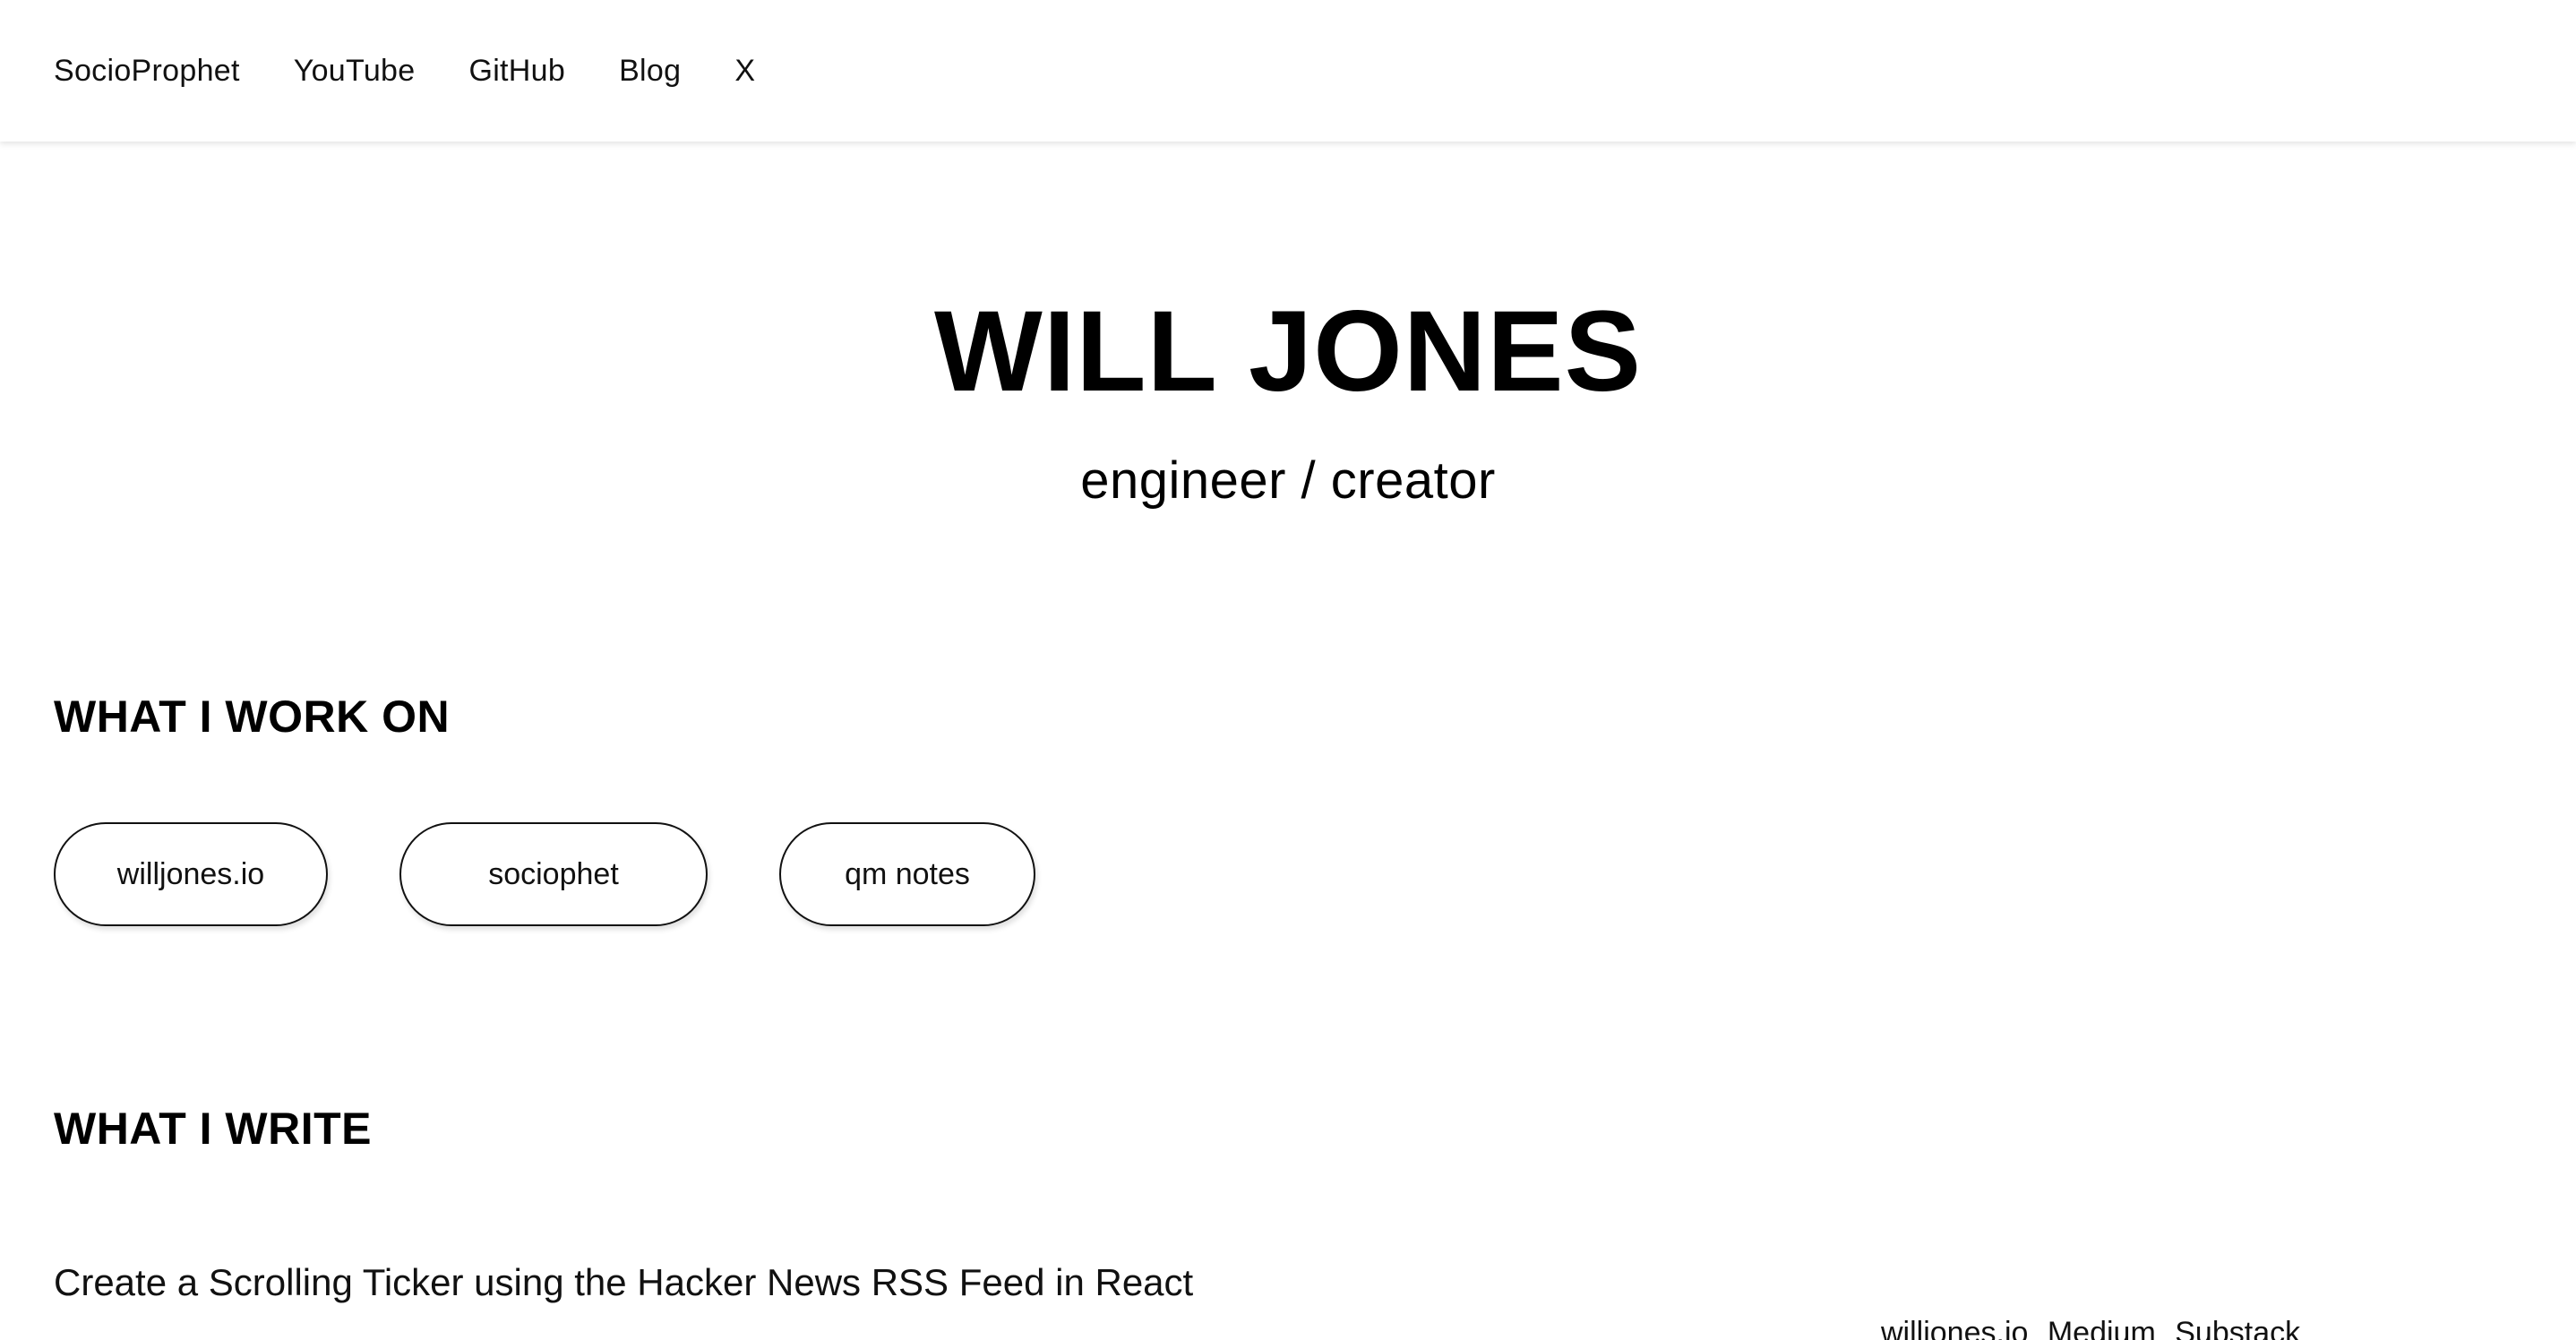 The width and height of the screenshot is (2576, 1340). I want to click on nav-link-blog: Blog, so click(650, 71).